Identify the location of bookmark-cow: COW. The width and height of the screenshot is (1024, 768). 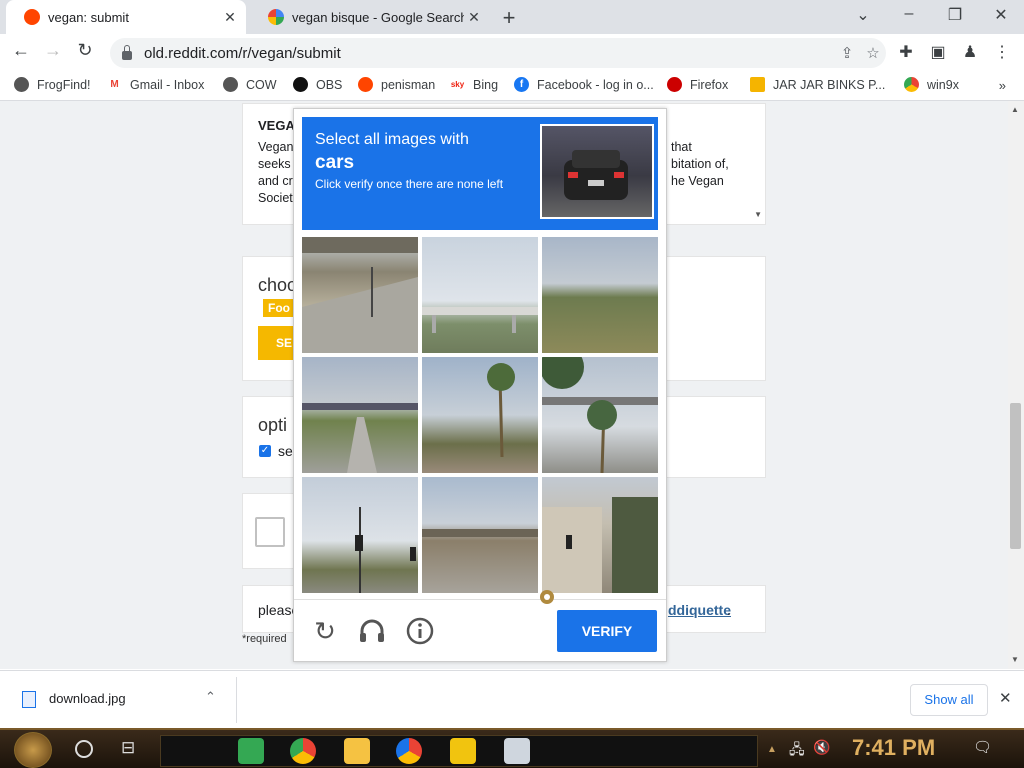
(250, 84).